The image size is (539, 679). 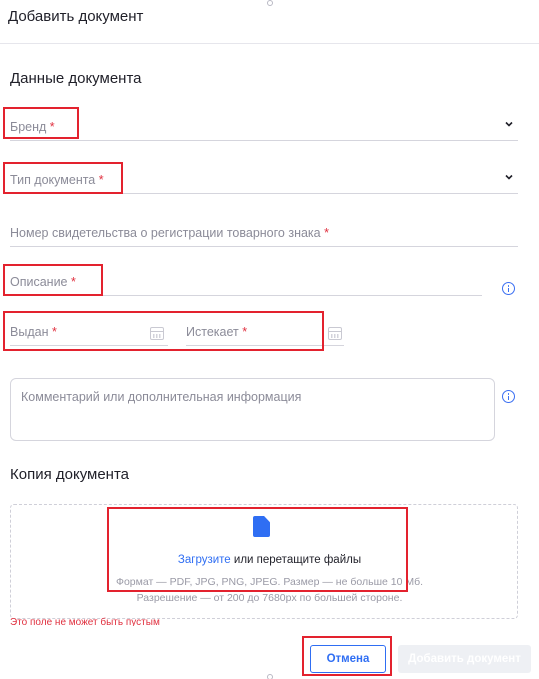 I want to click on document-type-label: Тип документа *, so click(x=57, y=180).